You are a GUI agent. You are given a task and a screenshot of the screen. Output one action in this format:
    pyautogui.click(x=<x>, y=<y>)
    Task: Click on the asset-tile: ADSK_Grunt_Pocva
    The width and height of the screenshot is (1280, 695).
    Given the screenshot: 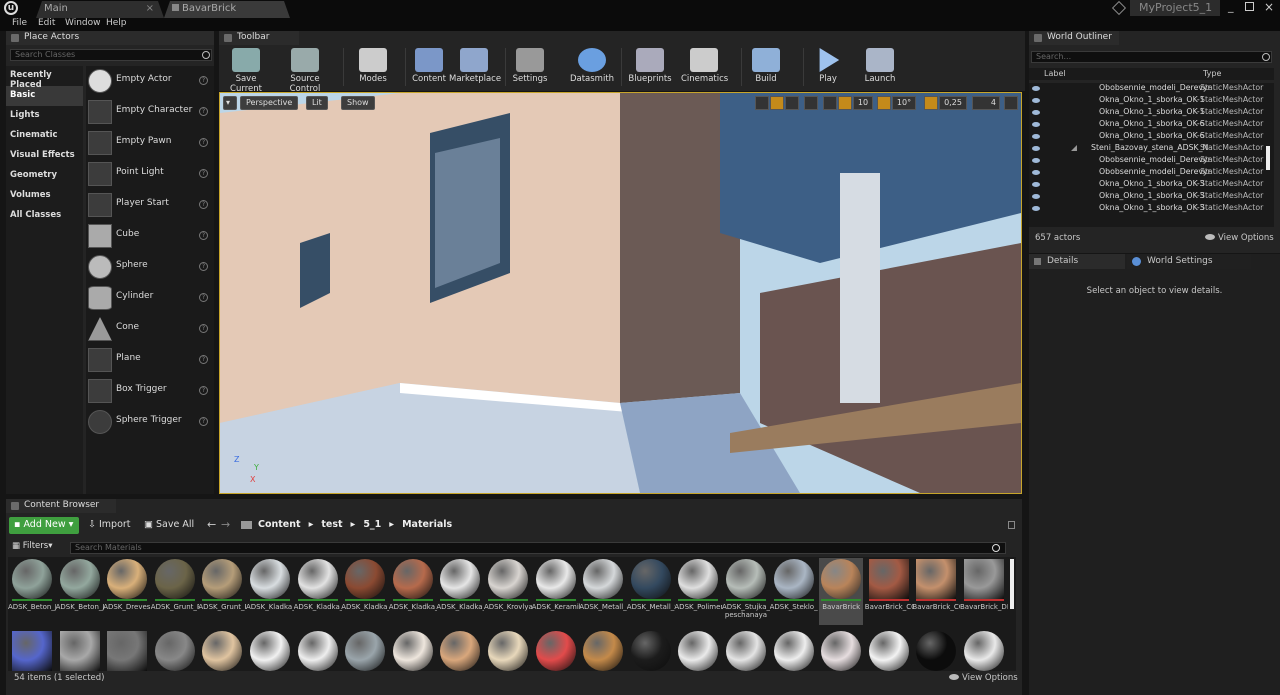 What is the action you would take?
    pyautogui.click(x=175, y=591)
    